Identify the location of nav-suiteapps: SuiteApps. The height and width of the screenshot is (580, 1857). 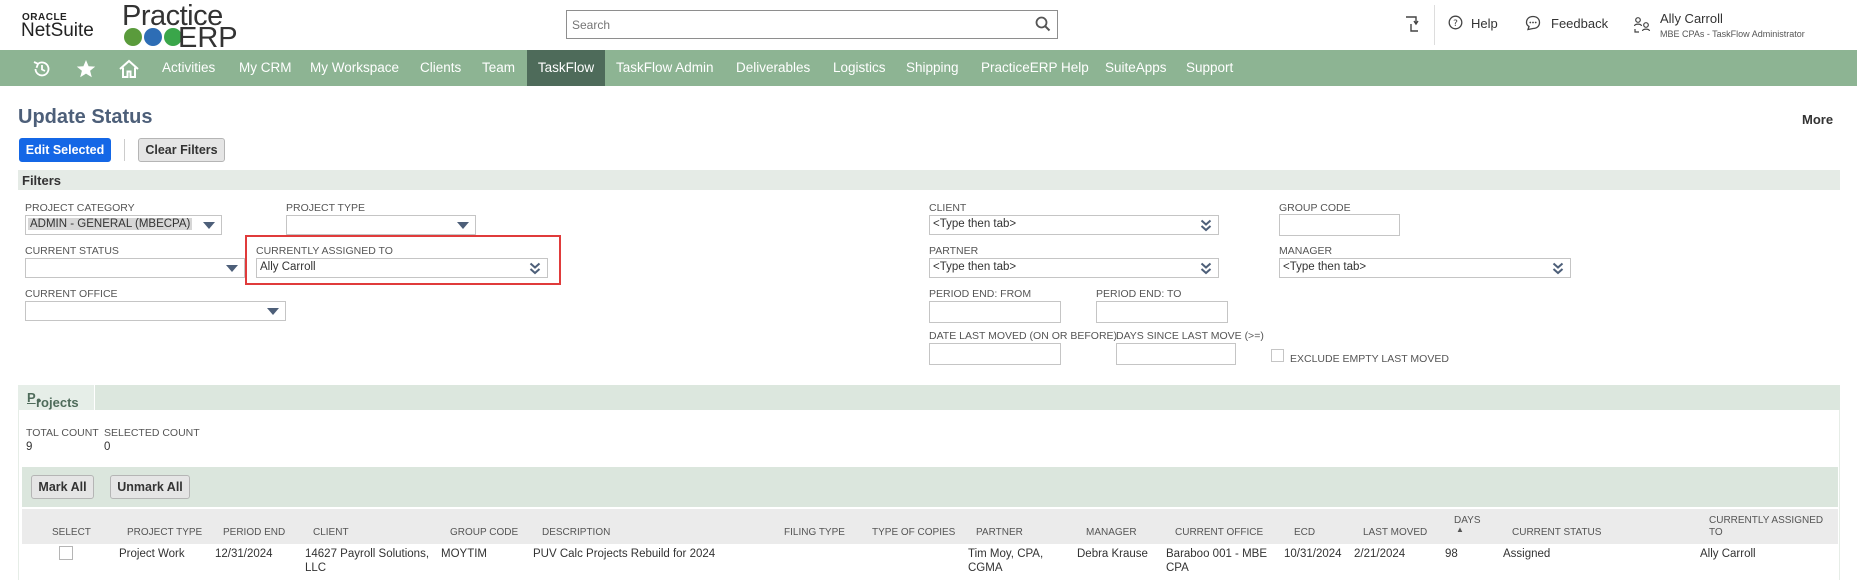
(1136, 68).